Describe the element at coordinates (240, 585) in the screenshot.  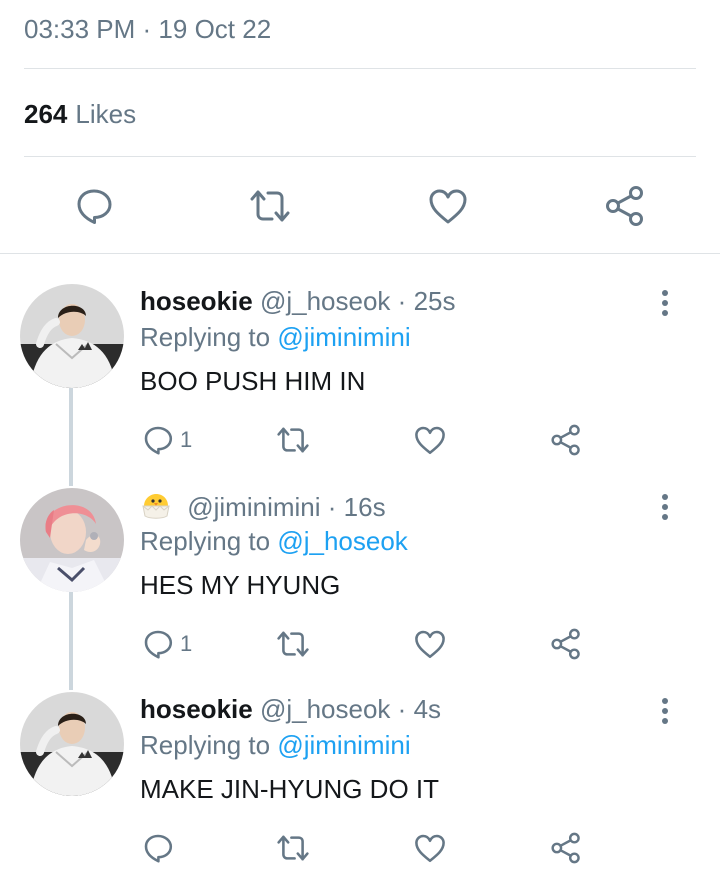
I see `reply-text: HES MY HYUNG` at that location.